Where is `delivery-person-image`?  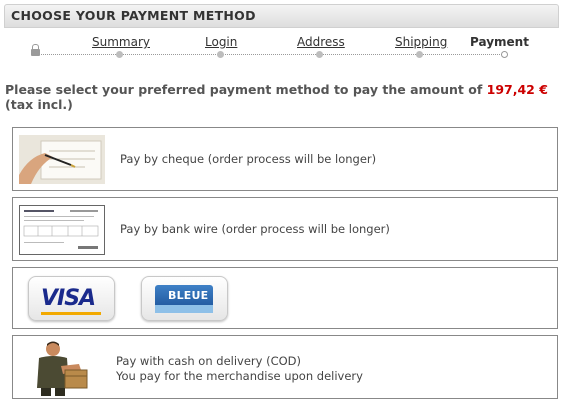 delivery-person-image is located at coordinates (62, 368).